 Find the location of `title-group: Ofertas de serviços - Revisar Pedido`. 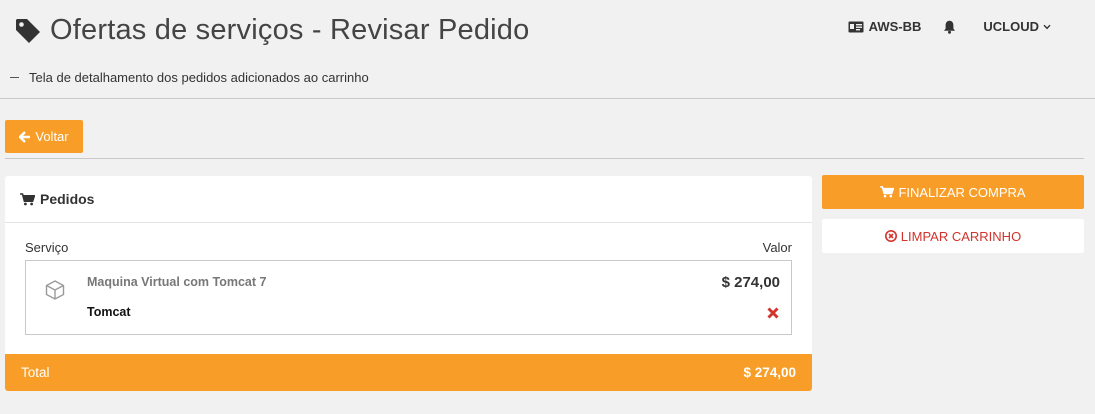

title-group: Ofertas de serviços - Revisar Pedido is located at coordinates (271, 30).